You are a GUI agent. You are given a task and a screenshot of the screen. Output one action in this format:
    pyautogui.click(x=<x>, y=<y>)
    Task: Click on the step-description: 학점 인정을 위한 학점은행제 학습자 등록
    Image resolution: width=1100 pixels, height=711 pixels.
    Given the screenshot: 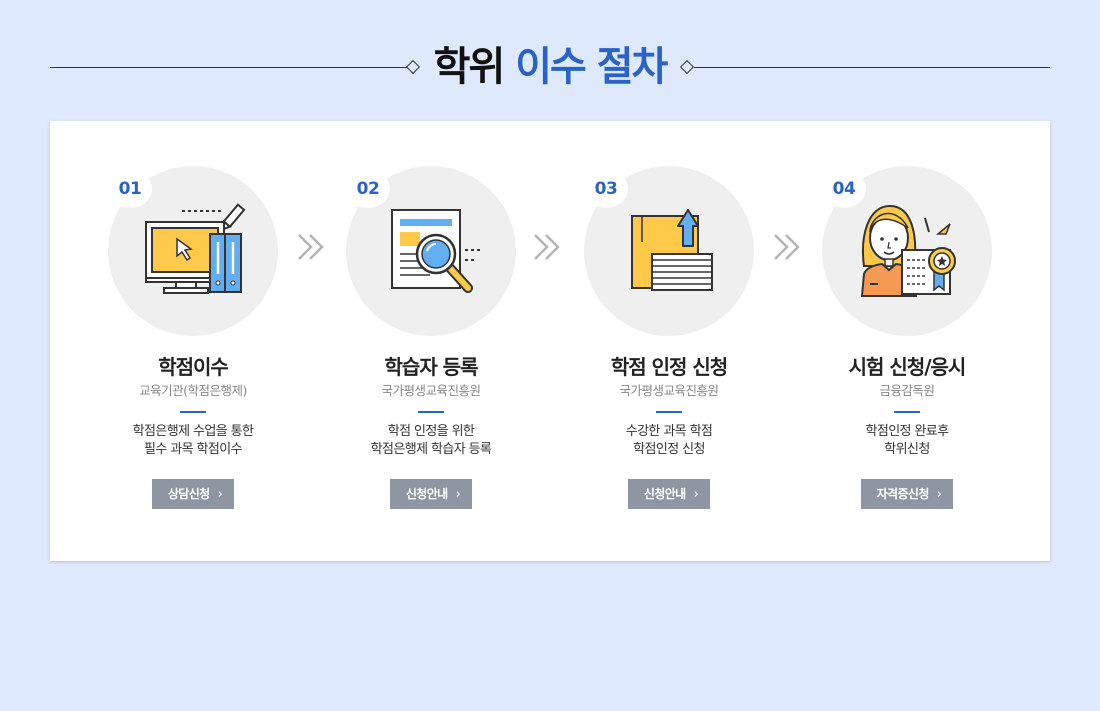 What is the action you would take?
    pyautogui.click(x=431, y=441)
    